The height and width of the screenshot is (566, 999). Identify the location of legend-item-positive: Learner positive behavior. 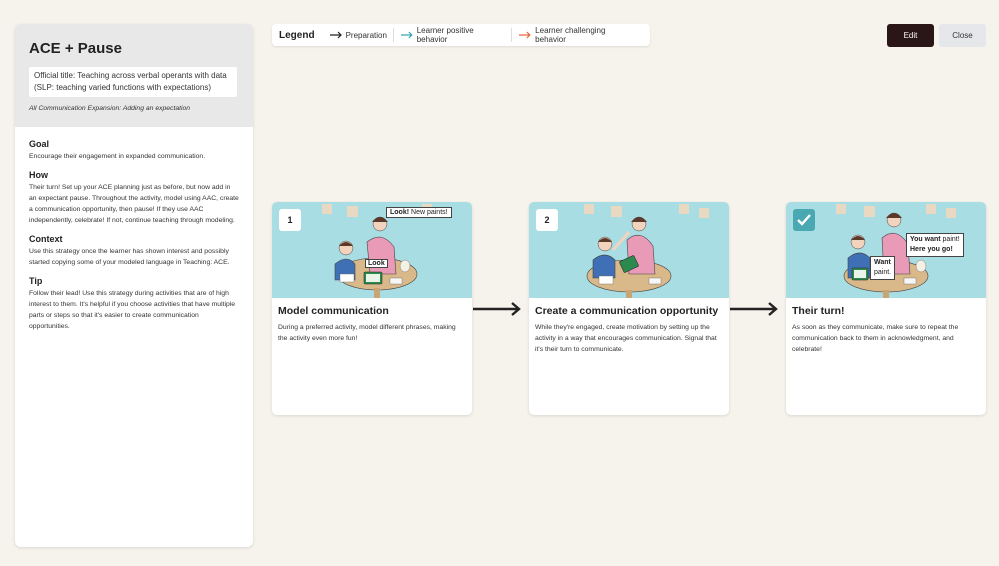
(452, 35).